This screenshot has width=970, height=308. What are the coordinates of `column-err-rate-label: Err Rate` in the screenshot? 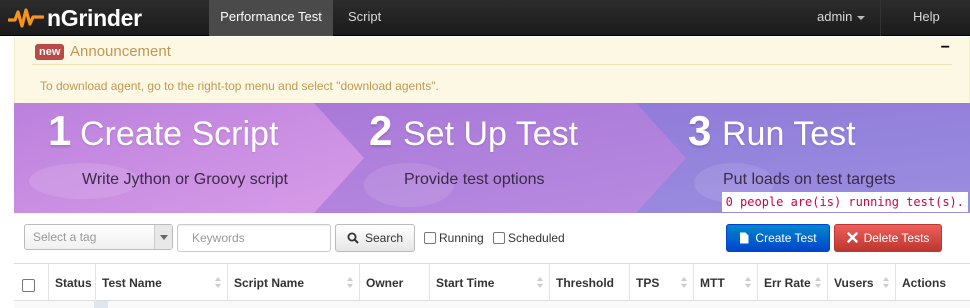 It's located at (787, 283).